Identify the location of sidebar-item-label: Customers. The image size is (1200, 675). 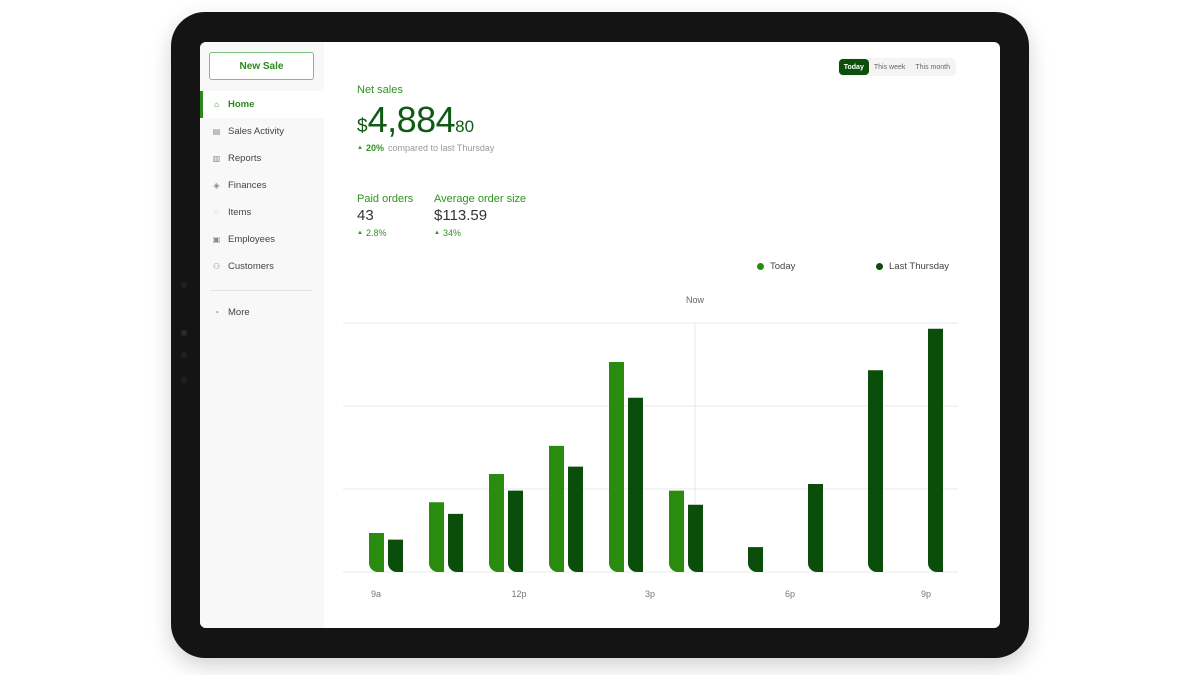
(251, 266).